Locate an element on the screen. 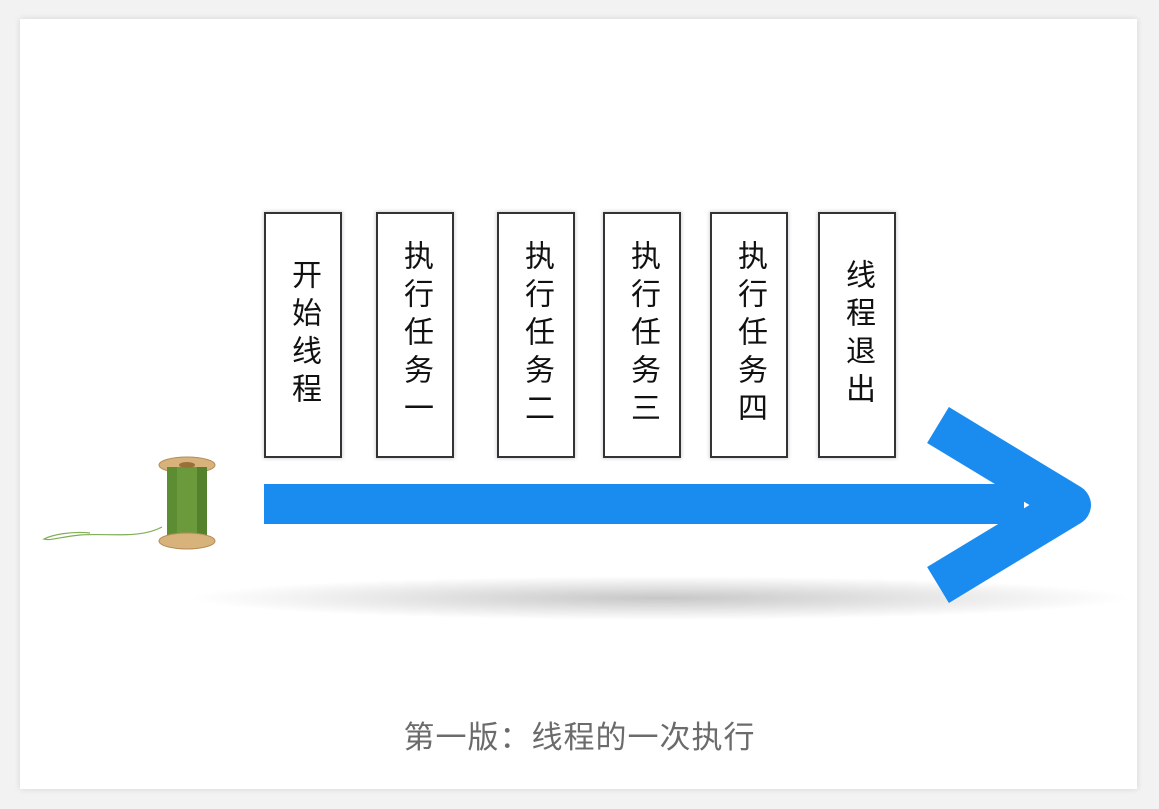  step-label: 线程退出 is located at coordinates (857, 335).